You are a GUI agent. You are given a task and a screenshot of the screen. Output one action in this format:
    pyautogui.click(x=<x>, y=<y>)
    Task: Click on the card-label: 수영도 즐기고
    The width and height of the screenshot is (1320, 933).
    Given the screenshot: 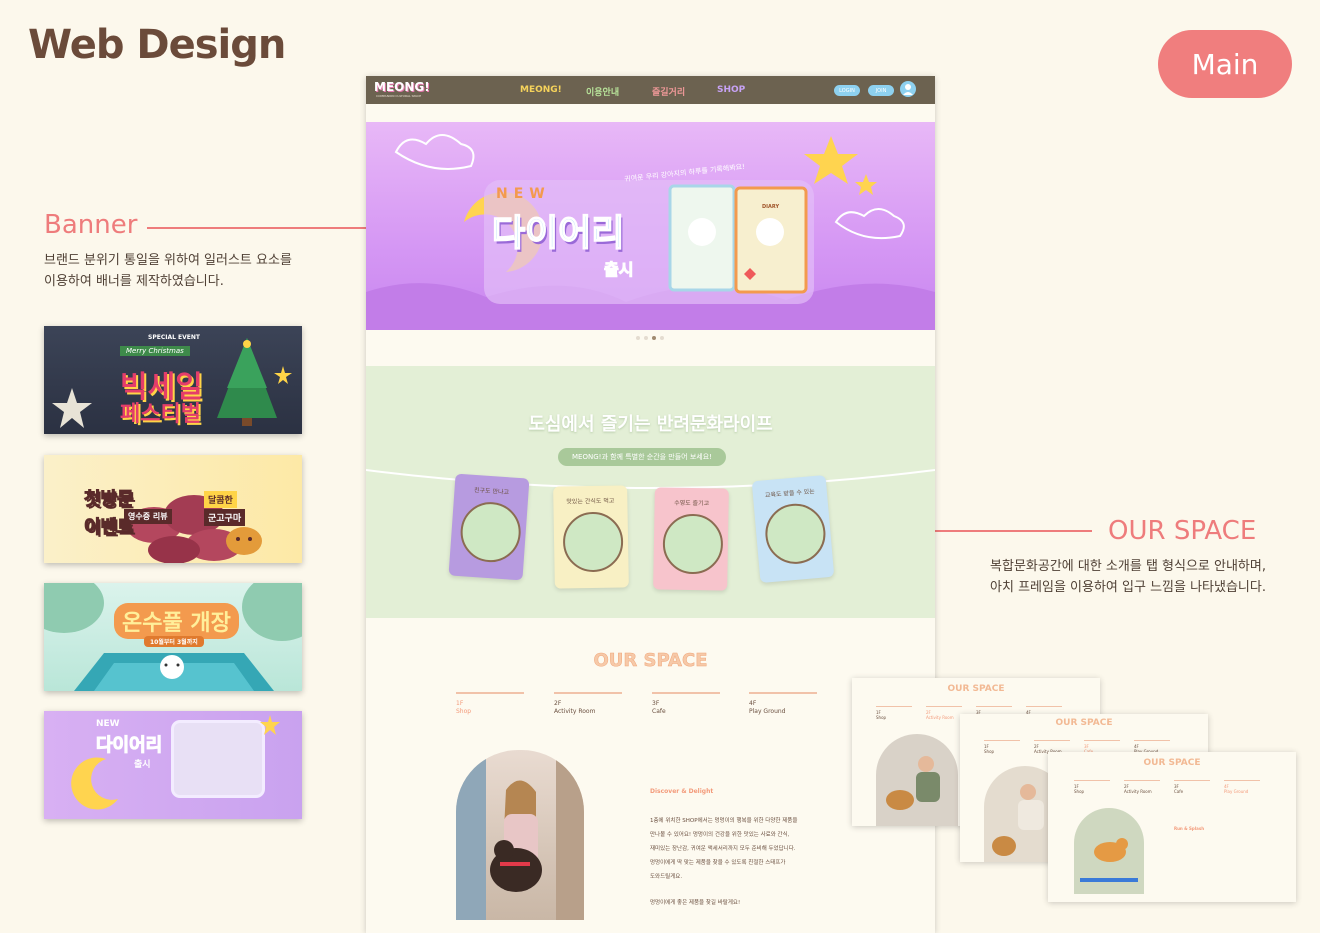 What is the action you would take?
    pyautogui.click(x=692, y=503)
    